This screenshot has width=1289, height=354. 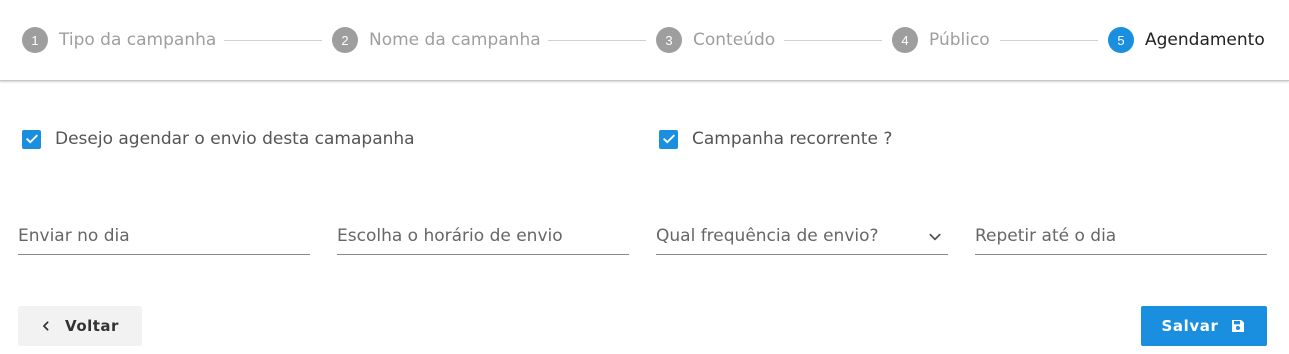 What do you see at coordinates (35, 40) in the screenshot?
I see `step-number: 1` at bounding box center [35, 40].